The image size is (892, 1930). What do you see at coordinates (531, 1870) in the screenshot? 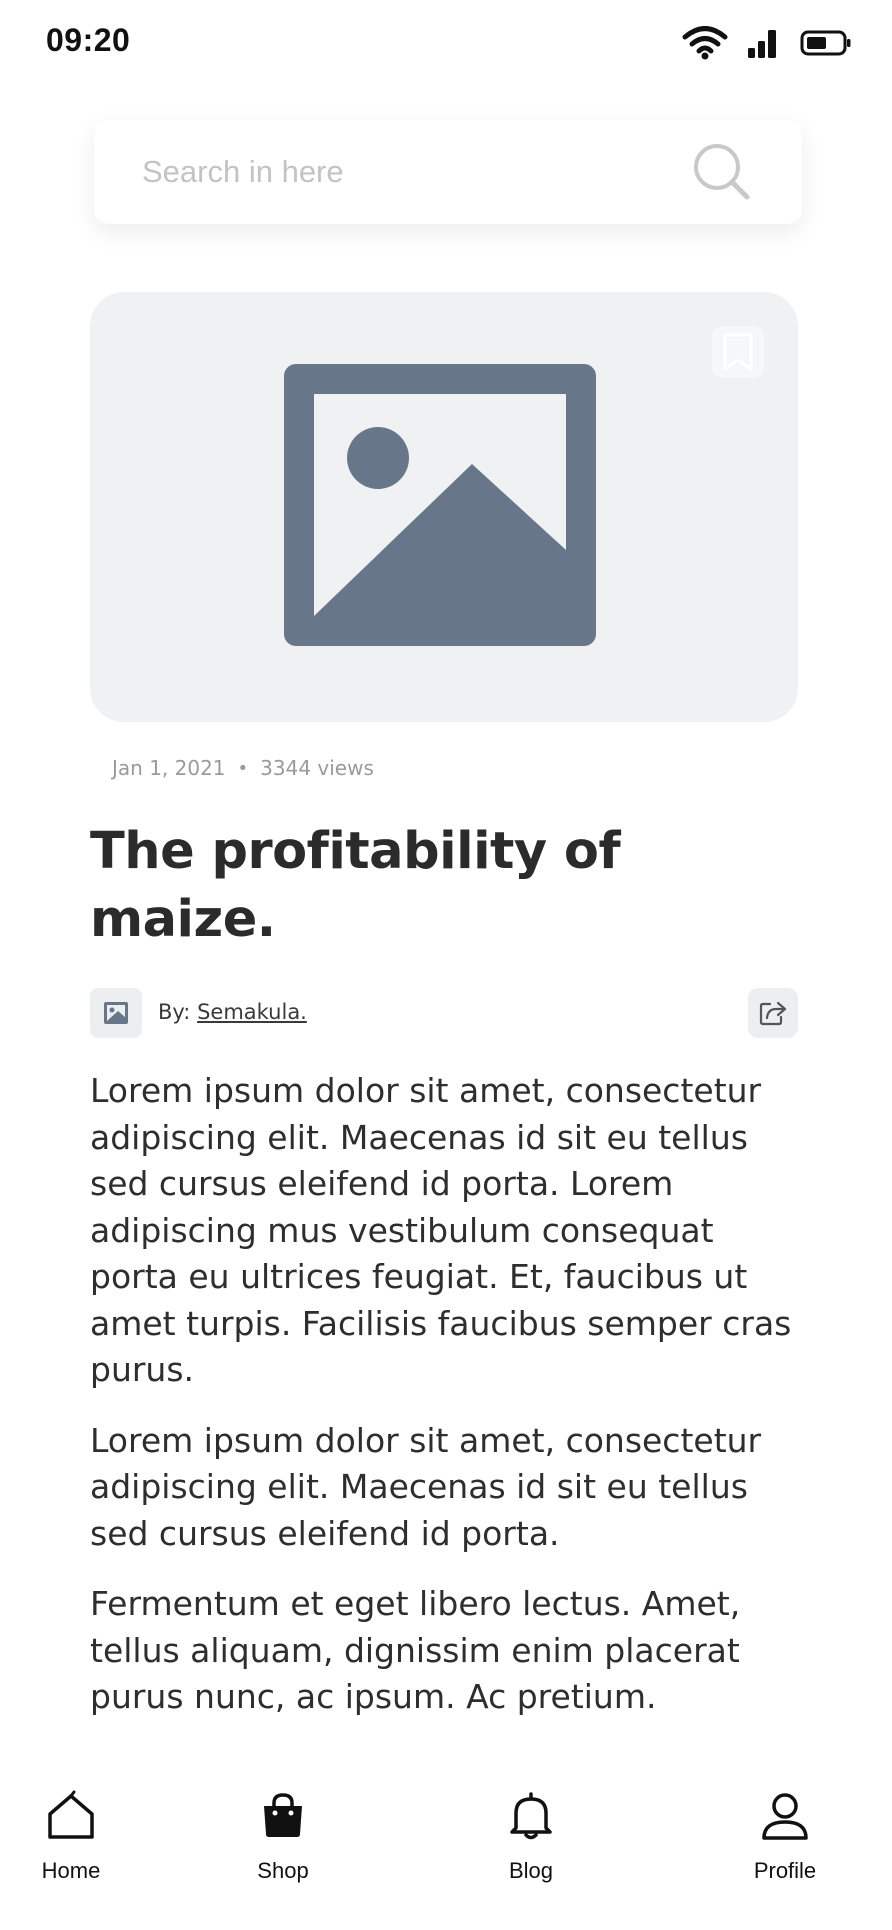
I see `nav-label-blog: Blog` at bounding box center [531, 1870].